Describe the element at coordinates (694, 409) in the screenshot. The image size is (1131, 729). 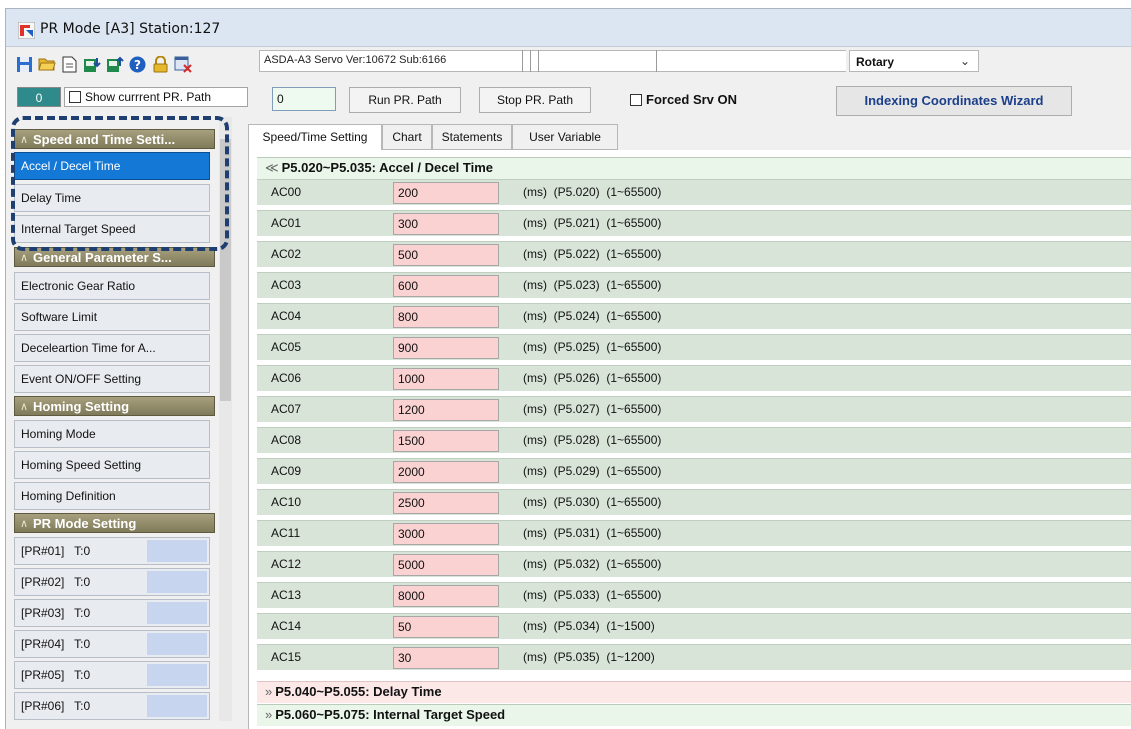
I see `table-row: AC07 1200 (ms) (P5.027) (1~65500)` at that location.